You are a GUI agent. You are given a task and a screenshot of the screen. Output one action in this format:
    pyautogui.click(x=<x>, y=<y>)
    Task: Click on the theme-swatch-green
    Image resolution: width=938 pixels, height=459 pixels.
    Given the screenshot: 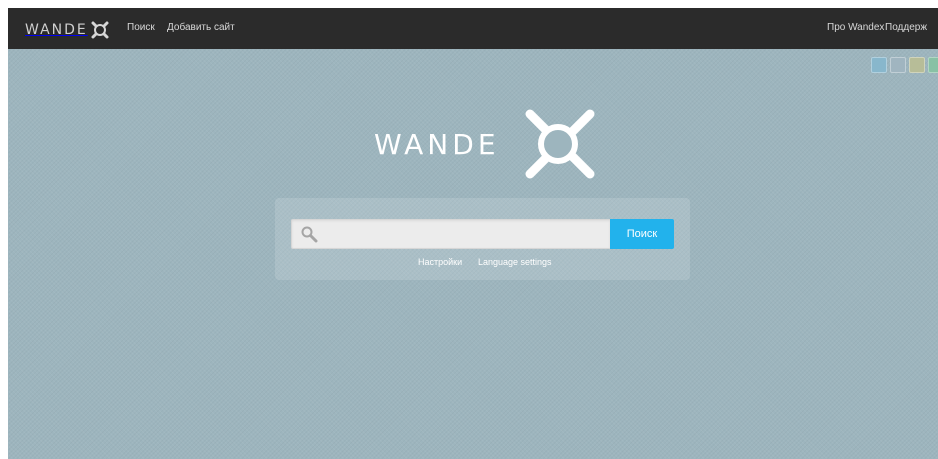 What is the action you would take?
    pyautogui.click(x=933, y=65)
    